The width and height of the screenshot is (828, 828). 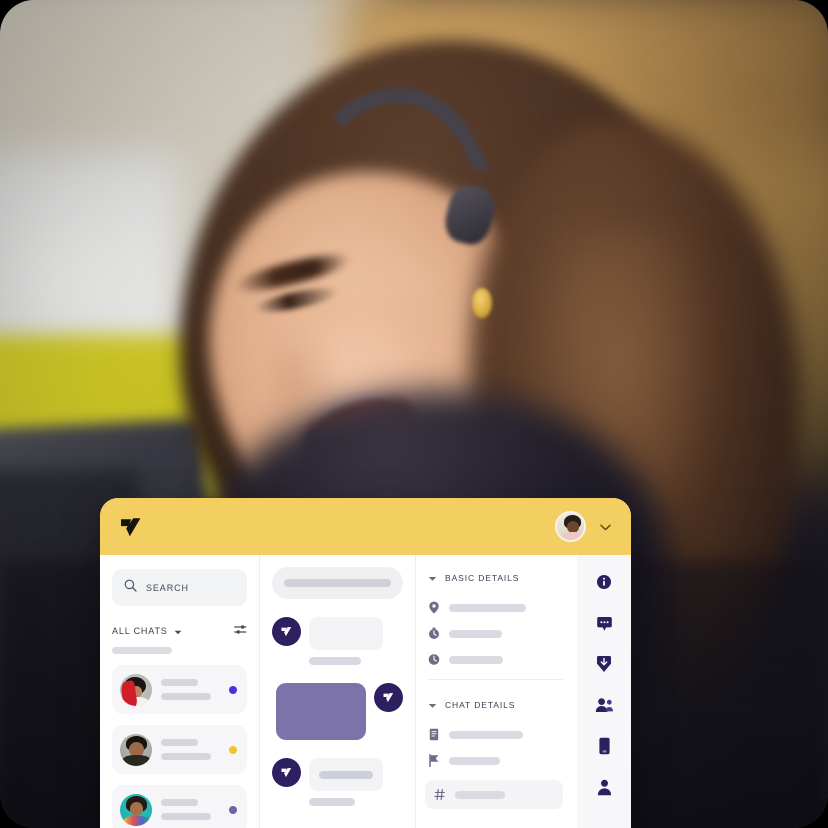 What do you see at coordinates (140, 631) in the screenshot?
I see `filter-dropdown-label: ALL CHATS` at bounding box center [140, 631].